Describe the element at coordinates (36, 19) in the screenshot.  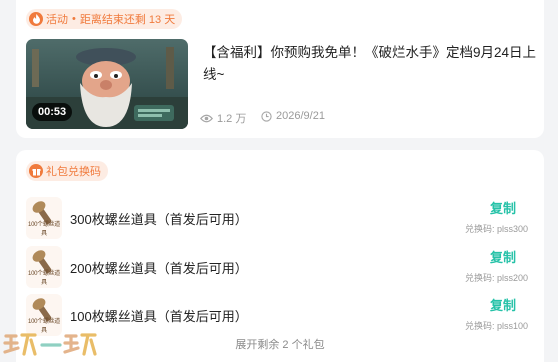
I see `flame-icon` at that location.